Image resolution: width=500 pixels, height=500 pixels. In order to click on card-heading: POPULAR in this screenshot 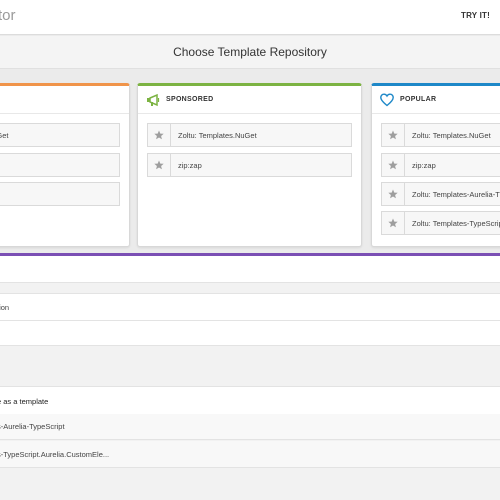, I will do `click(418, 99)`.